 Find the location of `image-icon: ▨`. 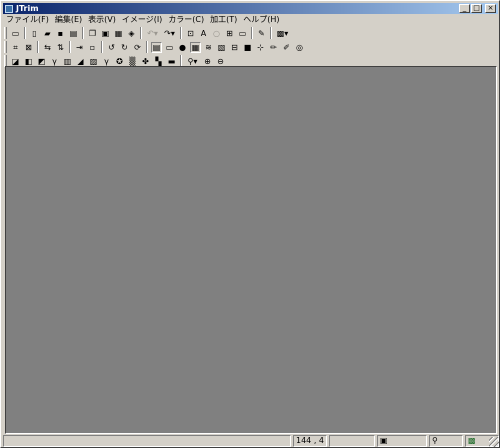

image-icon: ▨ is located at coordinates (93, 61).